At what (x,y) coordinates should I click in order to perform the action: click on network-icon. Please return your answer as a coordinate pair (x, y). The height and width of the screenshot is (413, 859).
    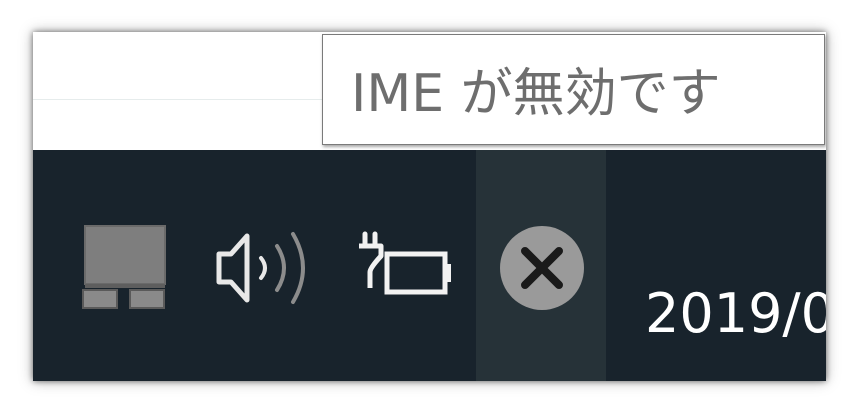
    Looking at the image, I should click on (126, 267).